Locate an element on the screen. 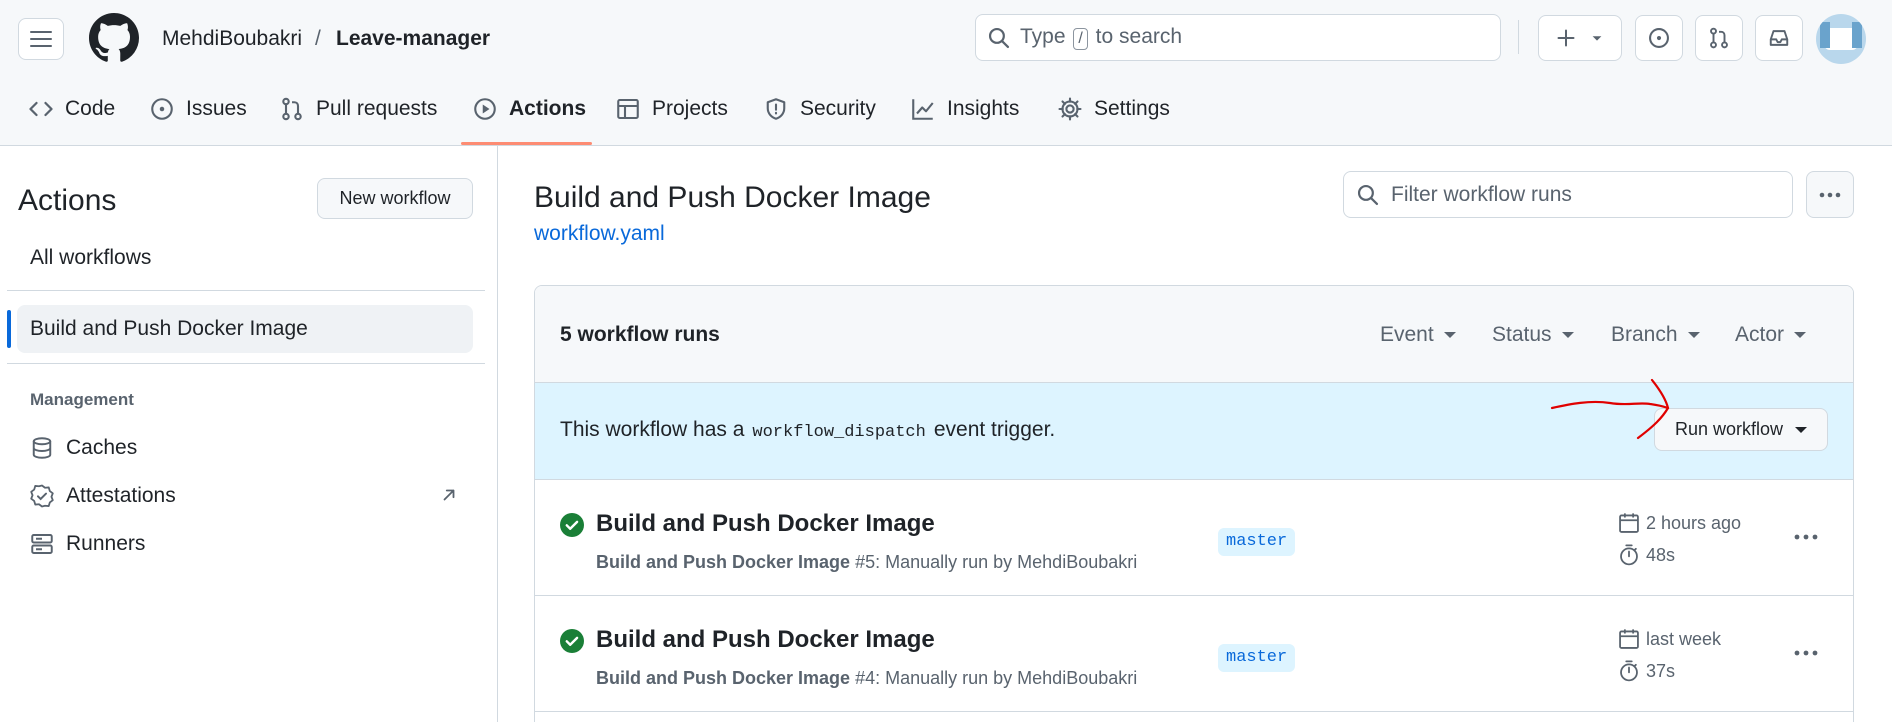 The height and width of the screenshot is (722, 1892). tab-projects-label: Projects is located at coordinates (690, 108).